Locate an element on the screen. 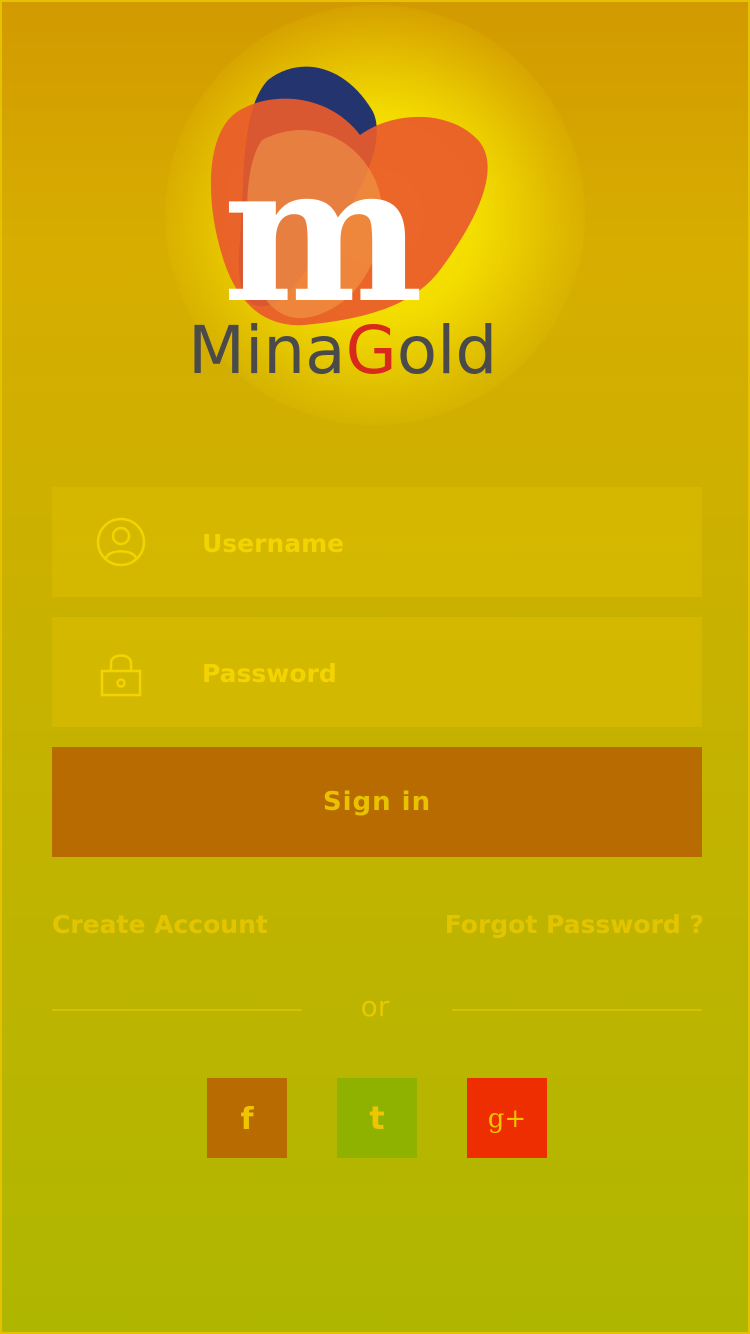 The width and height of the screenshot is (750, 1334). svg-text: f is located at coordinates (247, 1119).